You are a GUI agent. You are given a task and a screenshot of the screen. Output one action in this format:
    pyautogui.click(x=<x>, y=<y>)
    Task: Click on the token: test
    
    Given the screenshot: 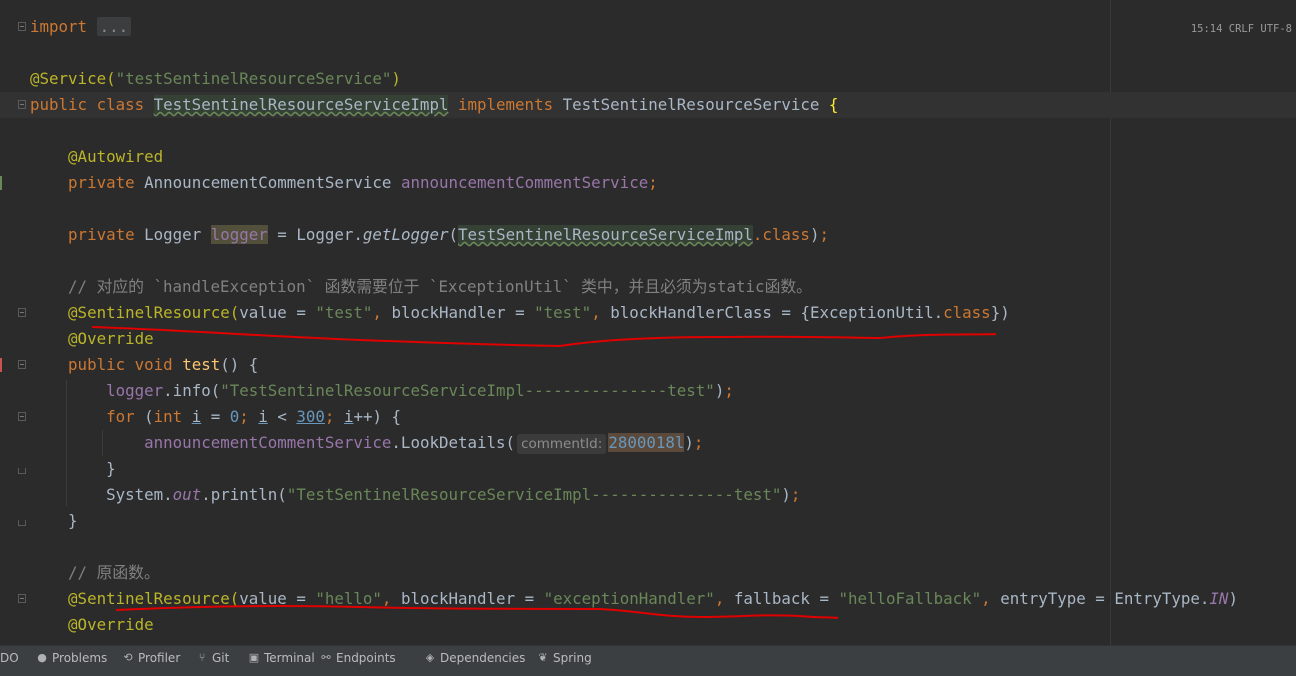 What is the action you would take?
    pyautogui.click(x=201, y=364)
    